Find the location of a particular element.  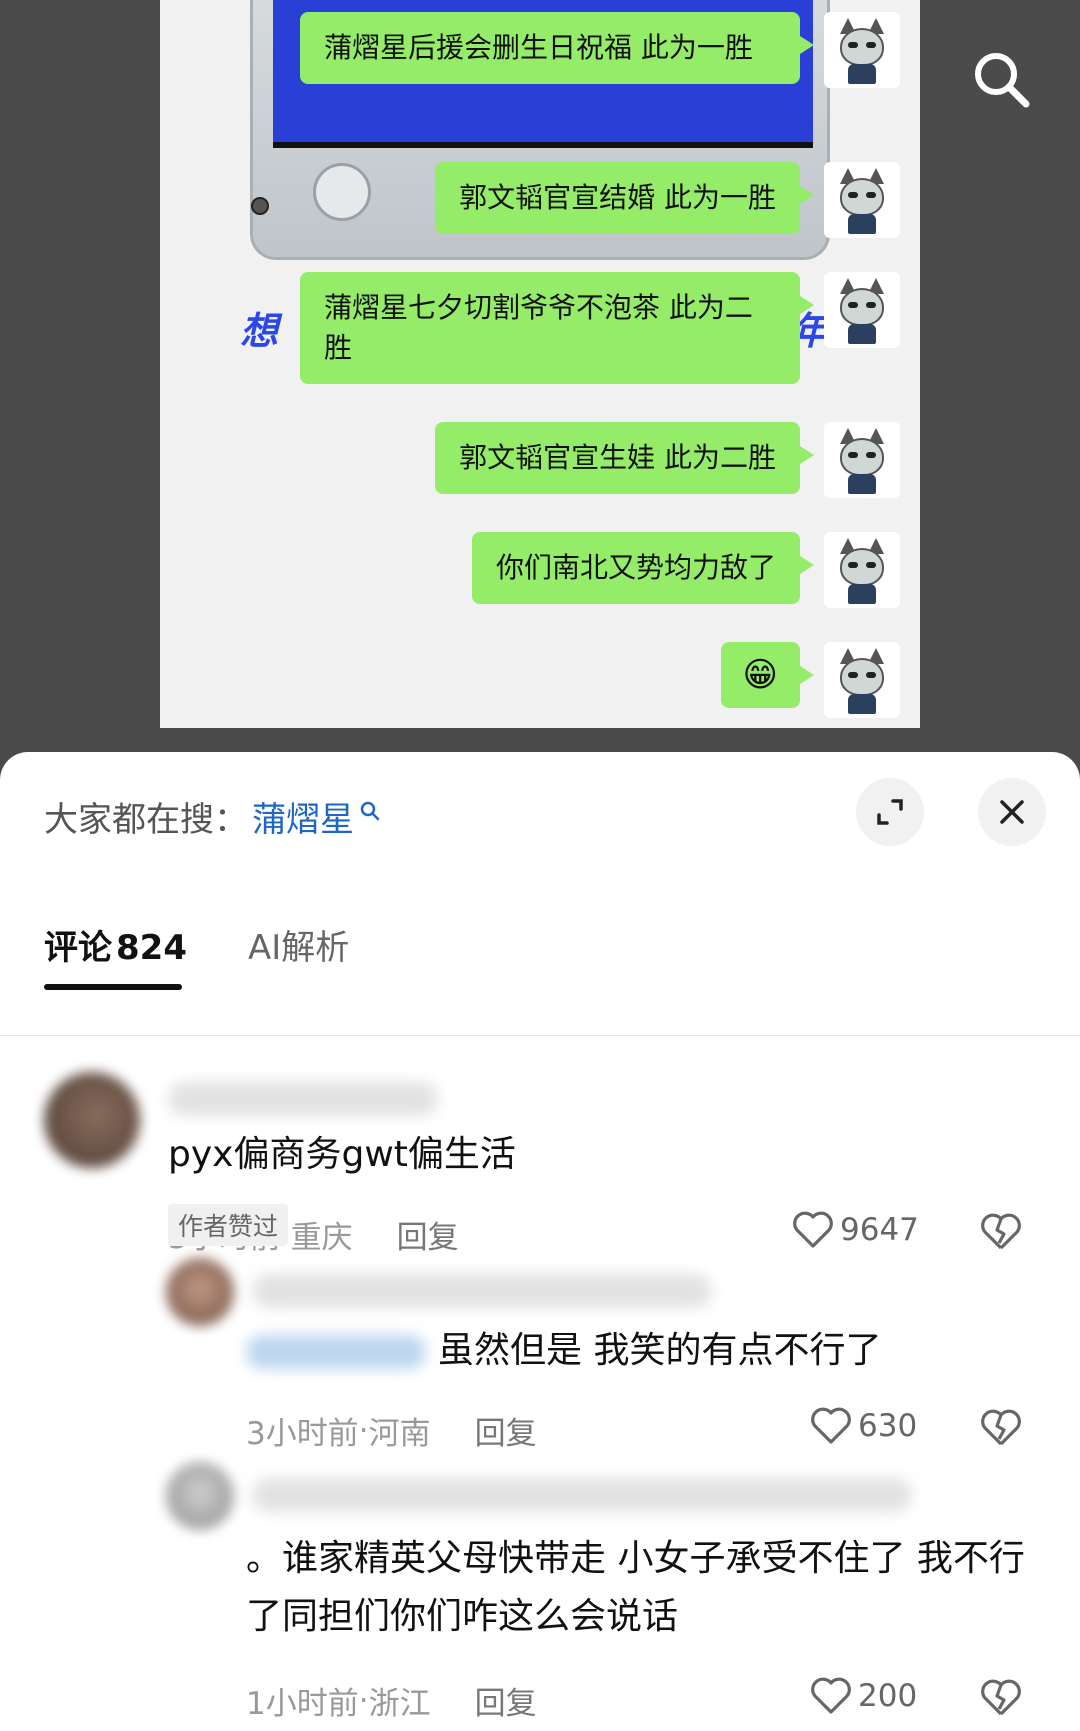

expand-button is located at coordinates (890, 812).